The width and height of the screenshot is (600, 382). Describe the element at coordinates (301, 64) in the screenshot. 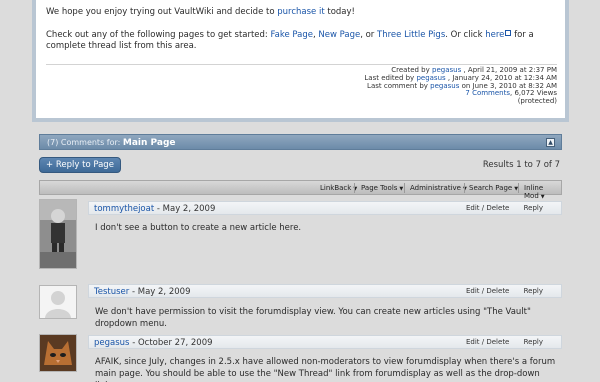

I see `divider` at that location.